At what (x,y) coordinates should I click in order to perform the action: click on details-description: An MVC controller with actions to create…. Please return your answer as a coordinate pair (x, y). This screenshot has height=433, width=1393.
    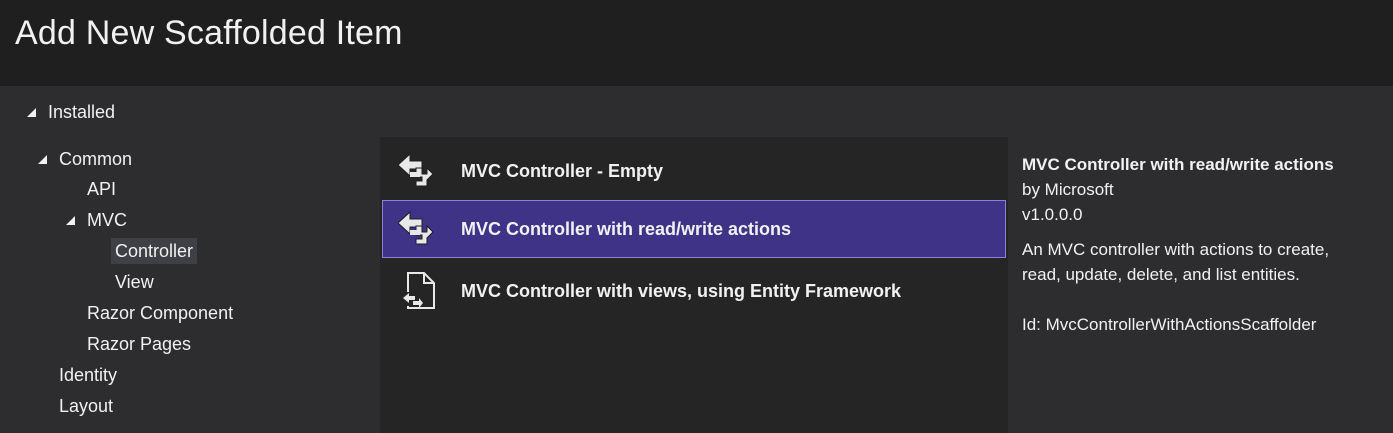
    Looking at the image, I should click on (1176, 262).